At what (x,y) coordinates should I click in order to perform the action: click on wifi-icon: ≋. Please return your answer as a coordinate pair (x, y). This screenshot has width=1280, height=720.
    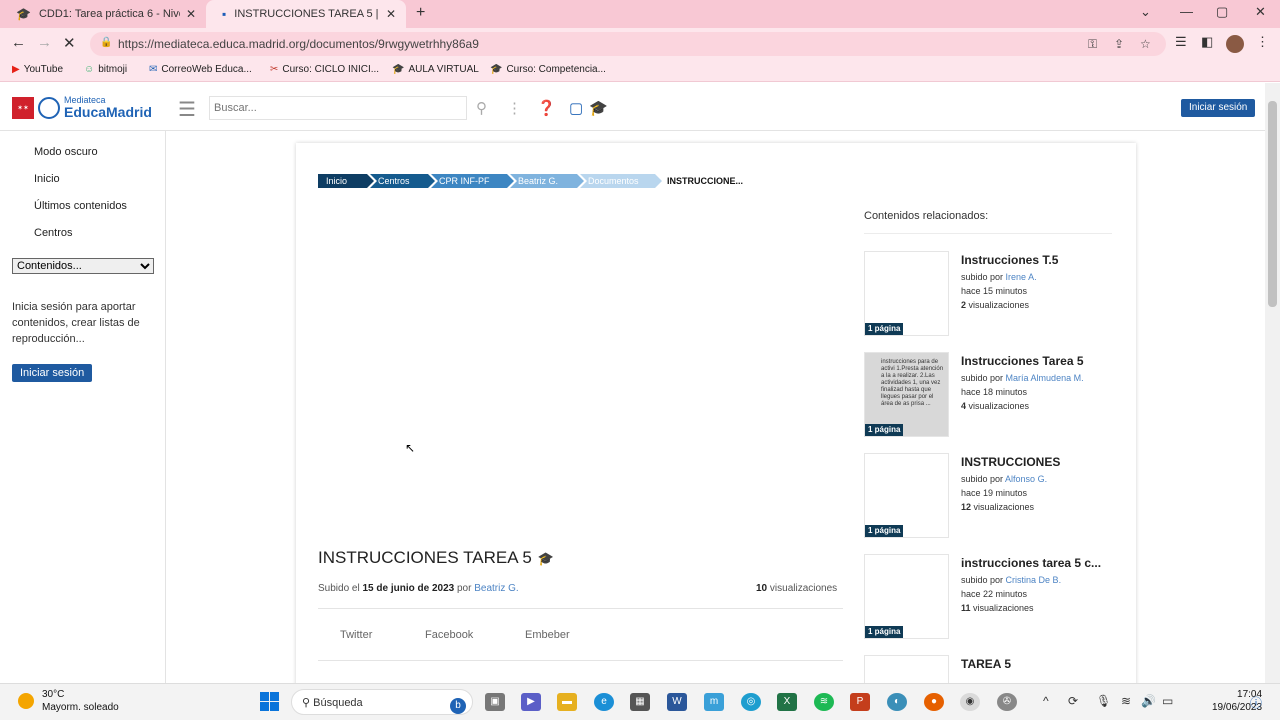
    Looking at the image, I should click on (1126, 701).